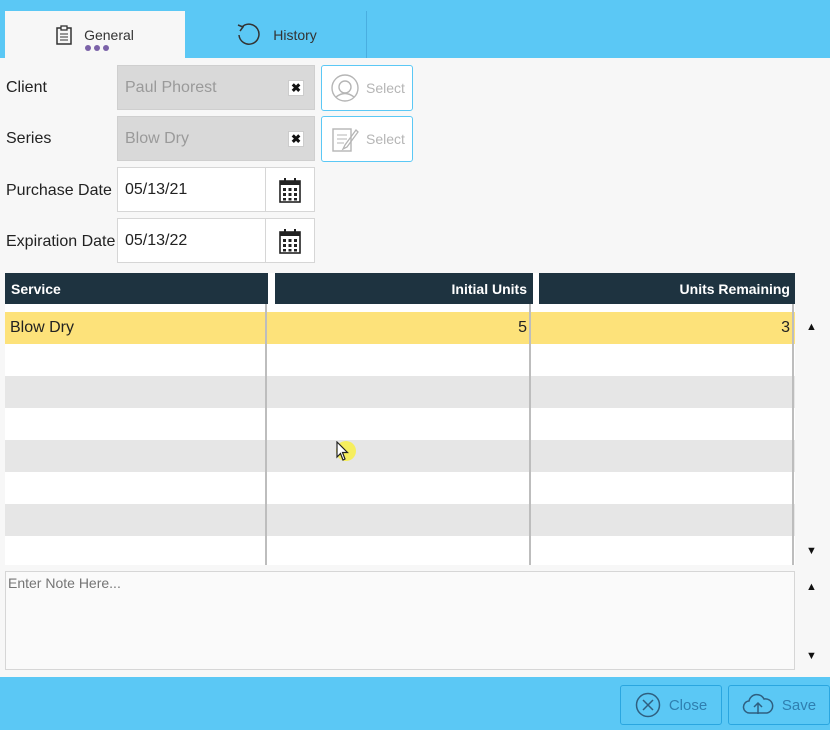  I want to click on client-clear-button: ✖, so click(296, 87).